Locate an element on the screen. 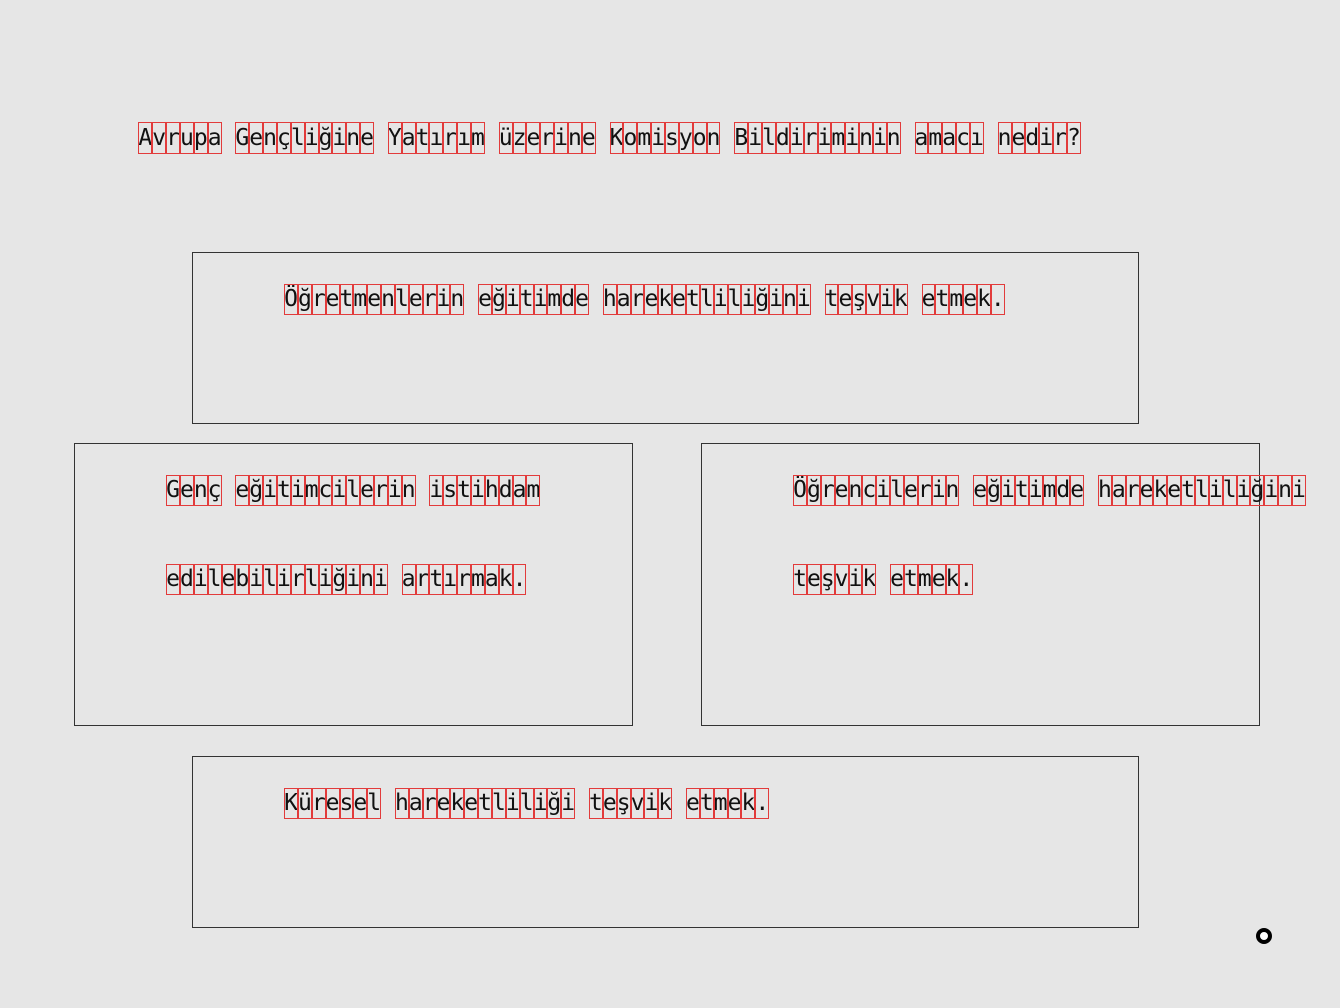  answer-option-3-line-2: teşvik etmek. is located at coordinates (842, 579).